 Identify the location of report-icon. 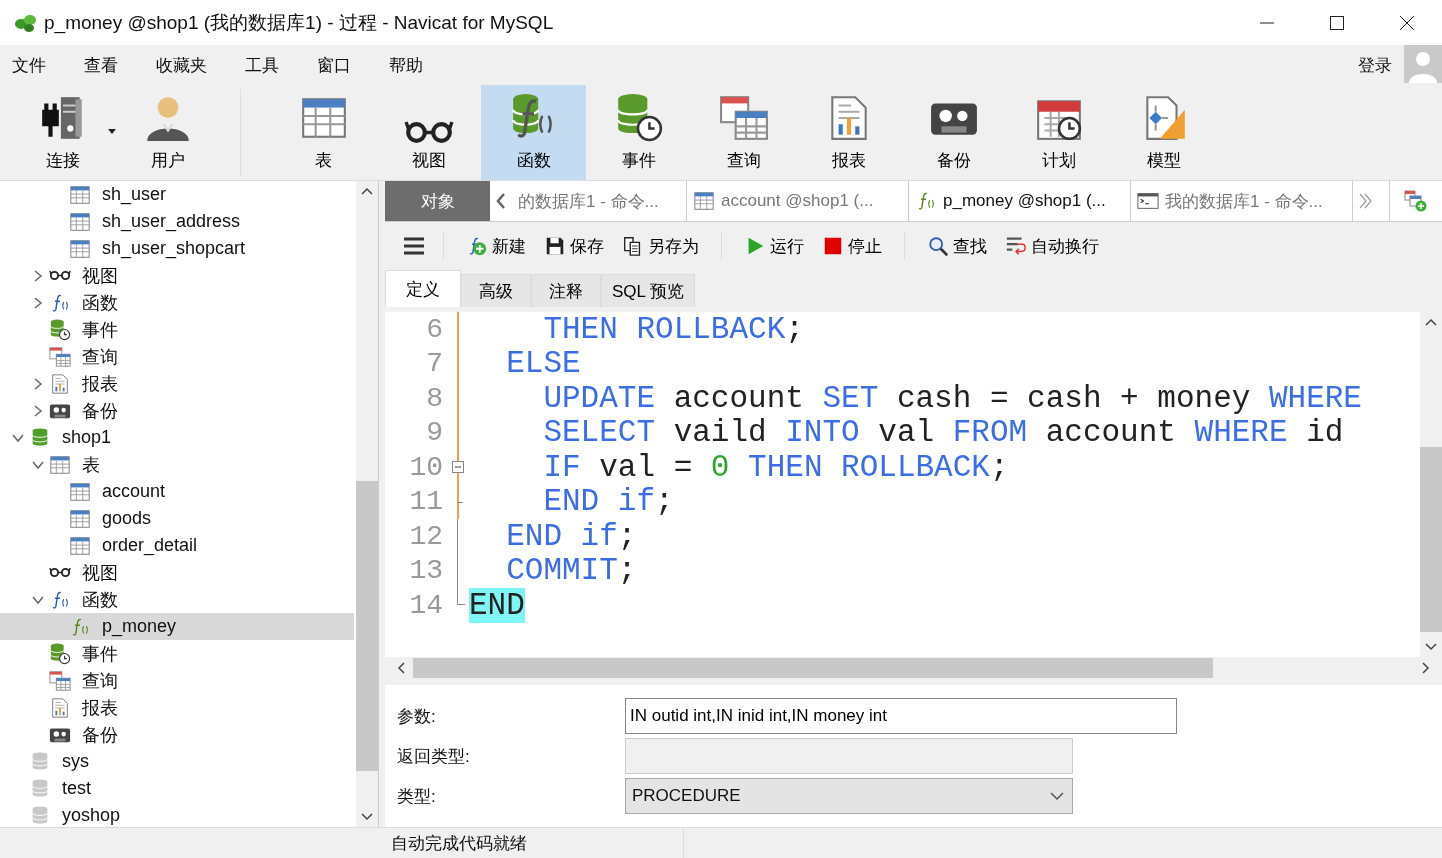
(60, 383).